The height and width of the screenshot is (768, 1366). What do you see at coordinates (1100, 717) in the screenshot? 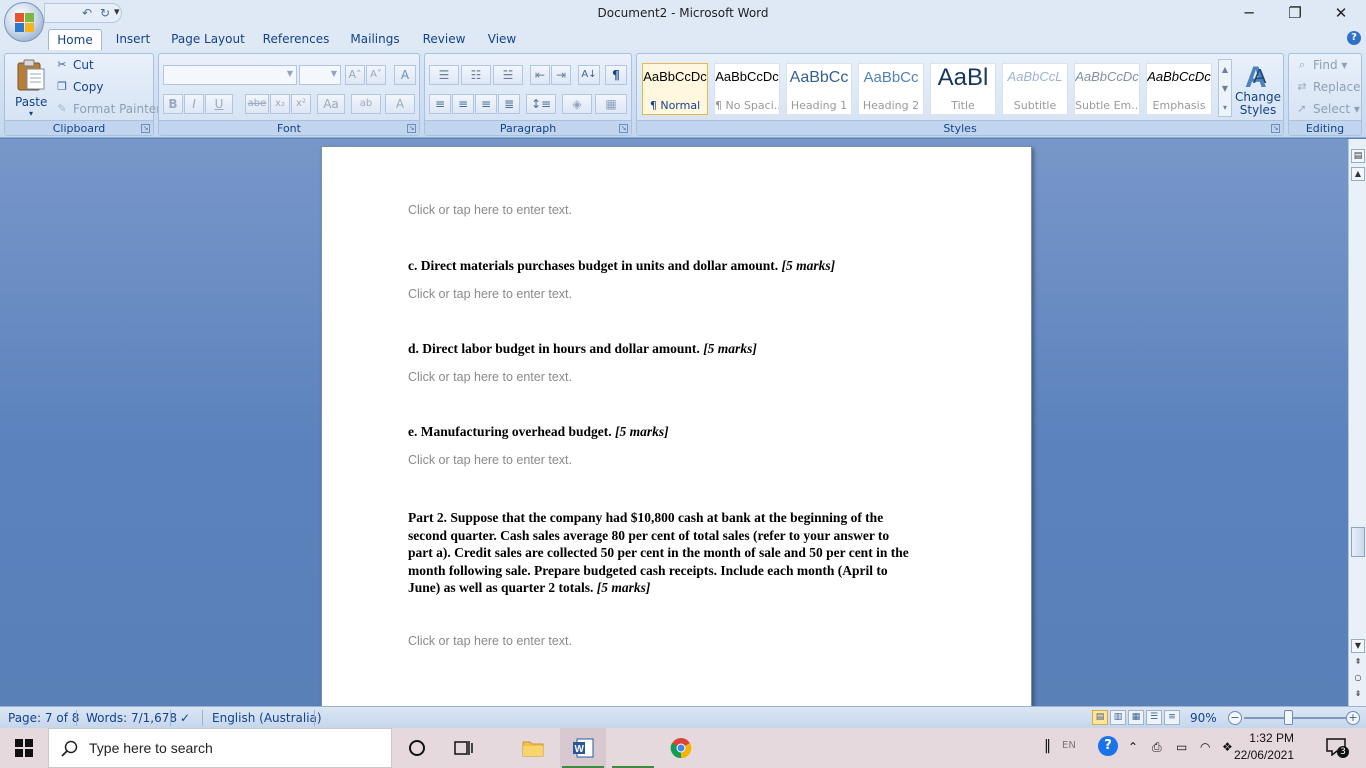
I see `print-layout-view-icon: ▤` at bounding box center [1100, 717].